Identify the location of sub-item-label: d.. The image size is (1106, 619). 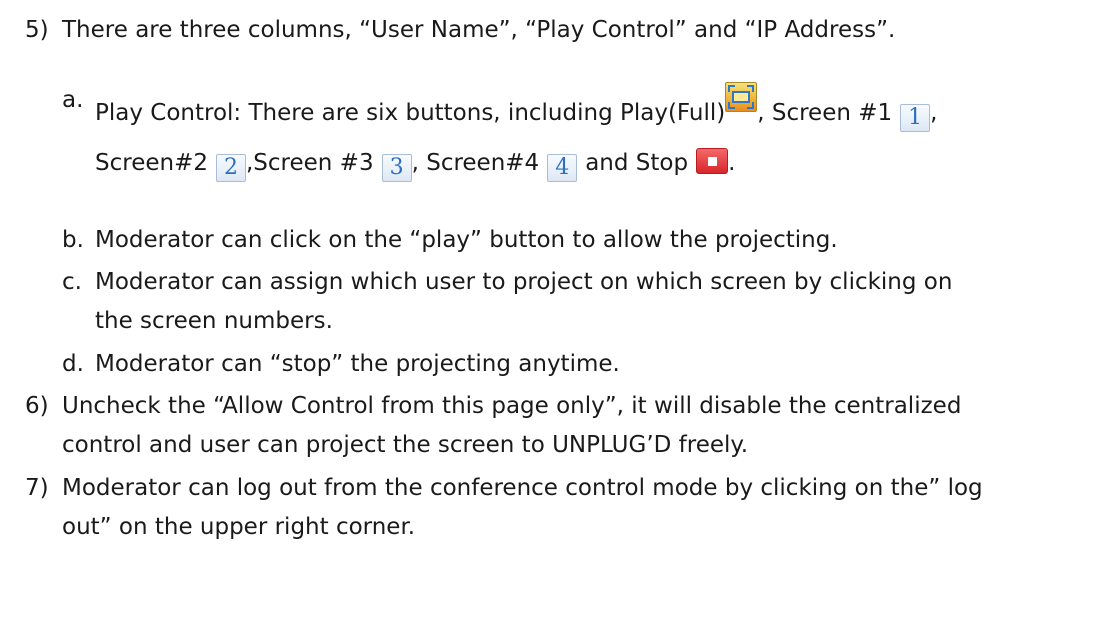
(73, 364).